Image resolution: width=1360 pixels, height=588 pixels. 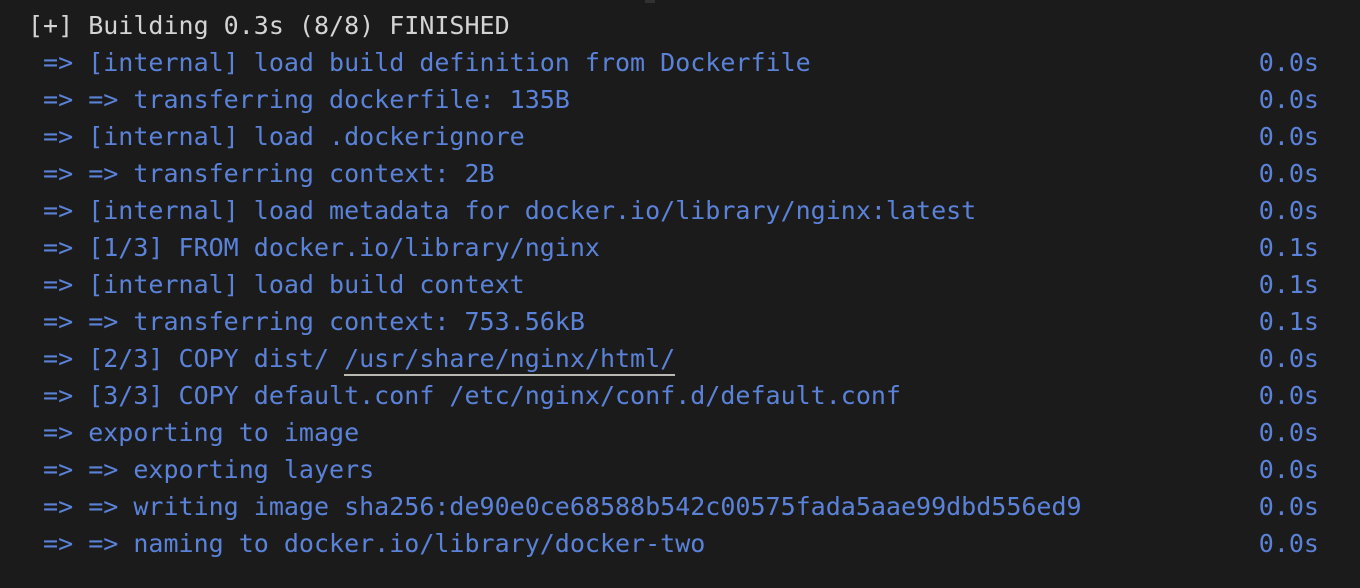 What do you see at coordinates (680, 99) in the screenshot?
I see `build-step-line: => => transferring dockerfile: 135B 0.0s` at bounding box center [680, 99].